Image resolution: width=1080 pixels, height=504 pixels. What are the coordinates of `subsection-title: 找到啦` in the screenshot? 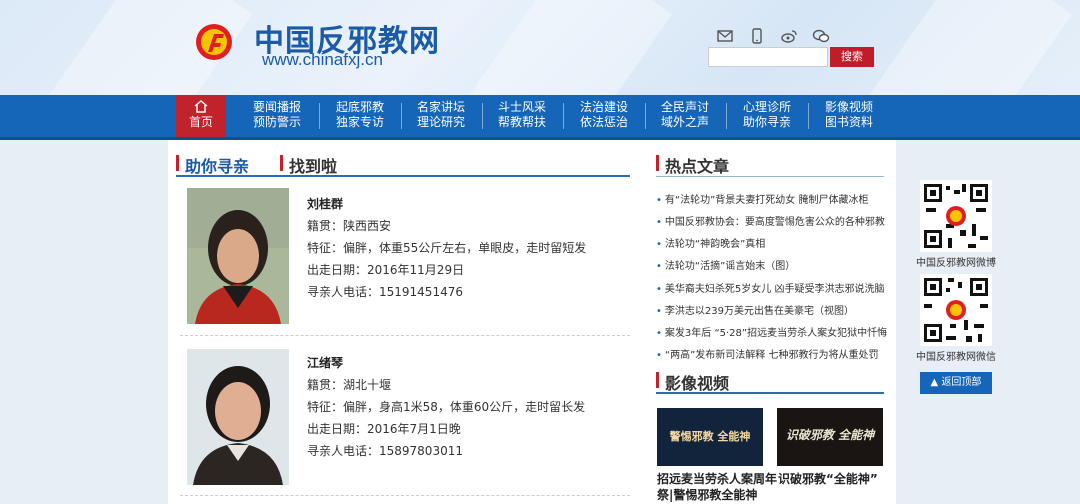 It's located at (308, 165).